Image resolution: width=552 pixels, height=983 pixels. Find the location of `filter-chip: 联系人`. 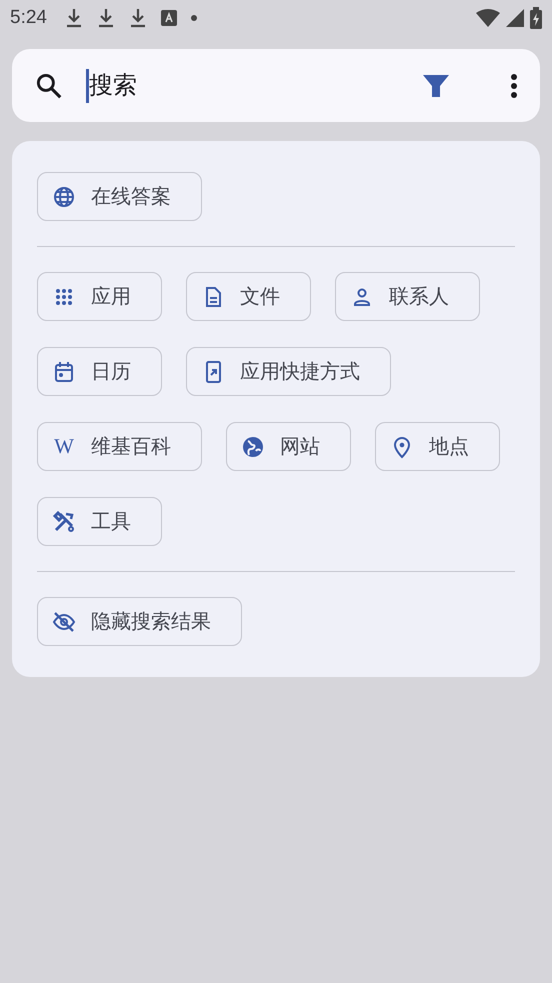

filter-chip: 联系人 is located at coordinates (407, 296).